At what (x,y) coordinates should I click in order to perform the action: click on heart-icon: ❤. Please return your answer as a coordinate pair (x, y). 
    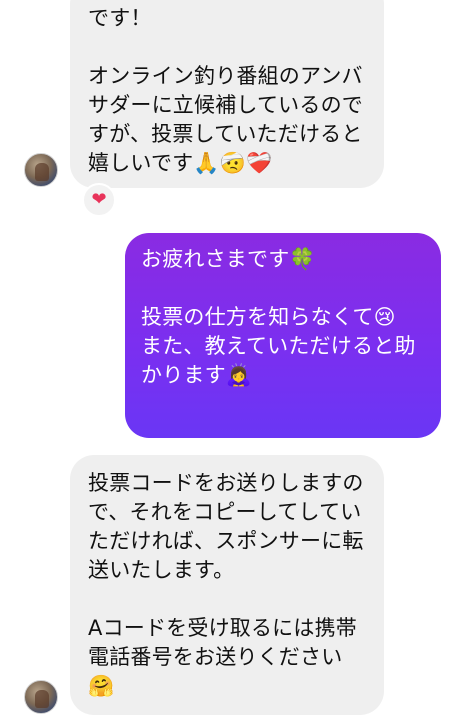
    Looking at the image, I should click on (99, 199).